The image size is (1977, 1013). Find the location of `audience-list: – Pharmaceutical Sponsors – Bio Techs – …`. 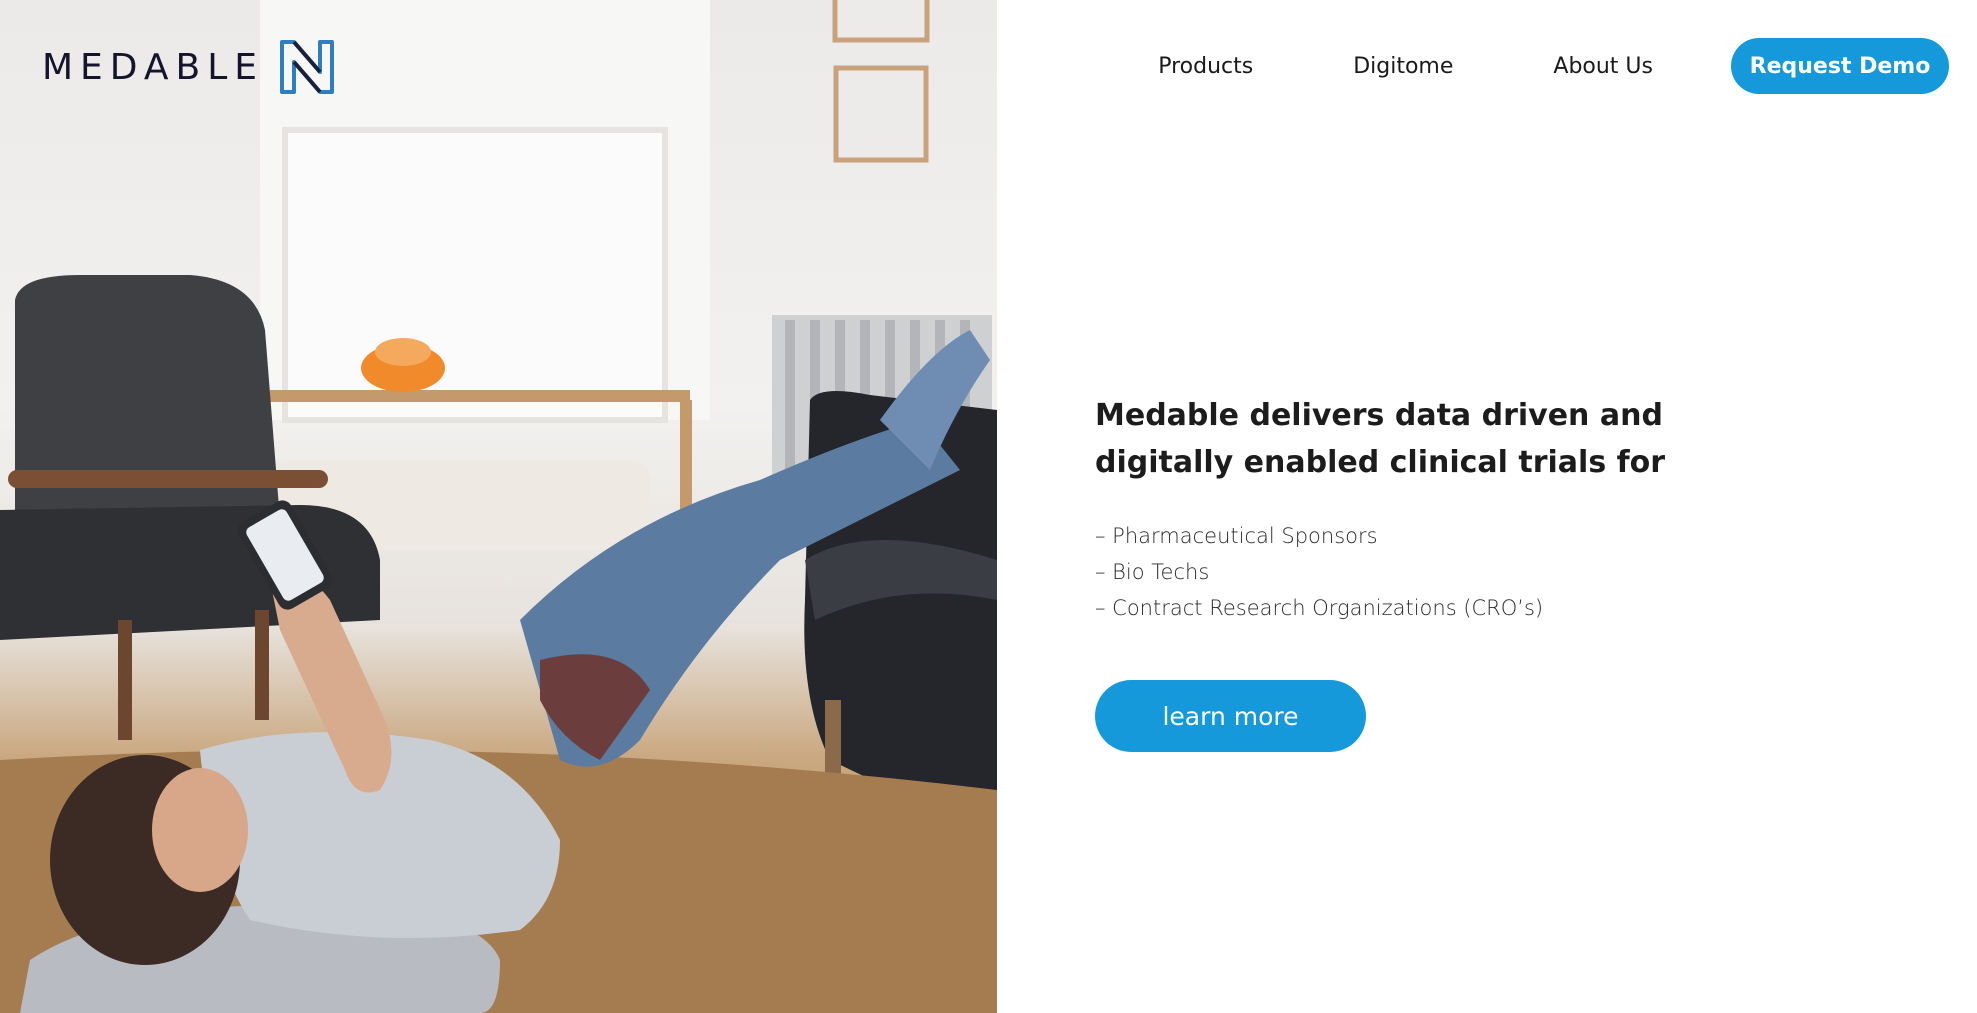

audience-list: – Pharmaceutical Sponsors – Bio Techs – … is located at coordinates (1475, 572).